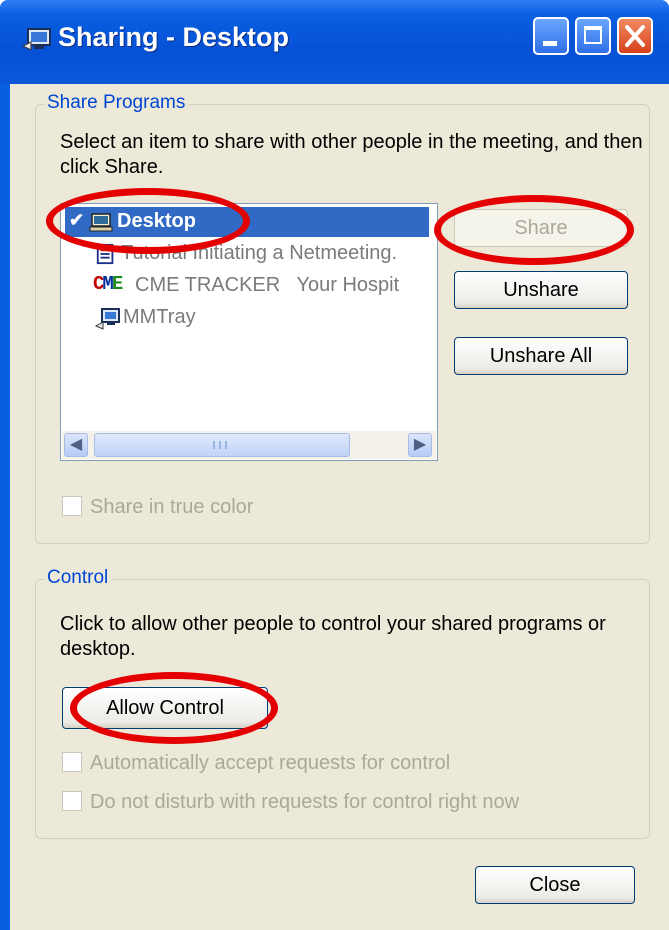 The height and width of the screenshot is (930, 669). I want to click on minimize-icon, so click(550, 43).